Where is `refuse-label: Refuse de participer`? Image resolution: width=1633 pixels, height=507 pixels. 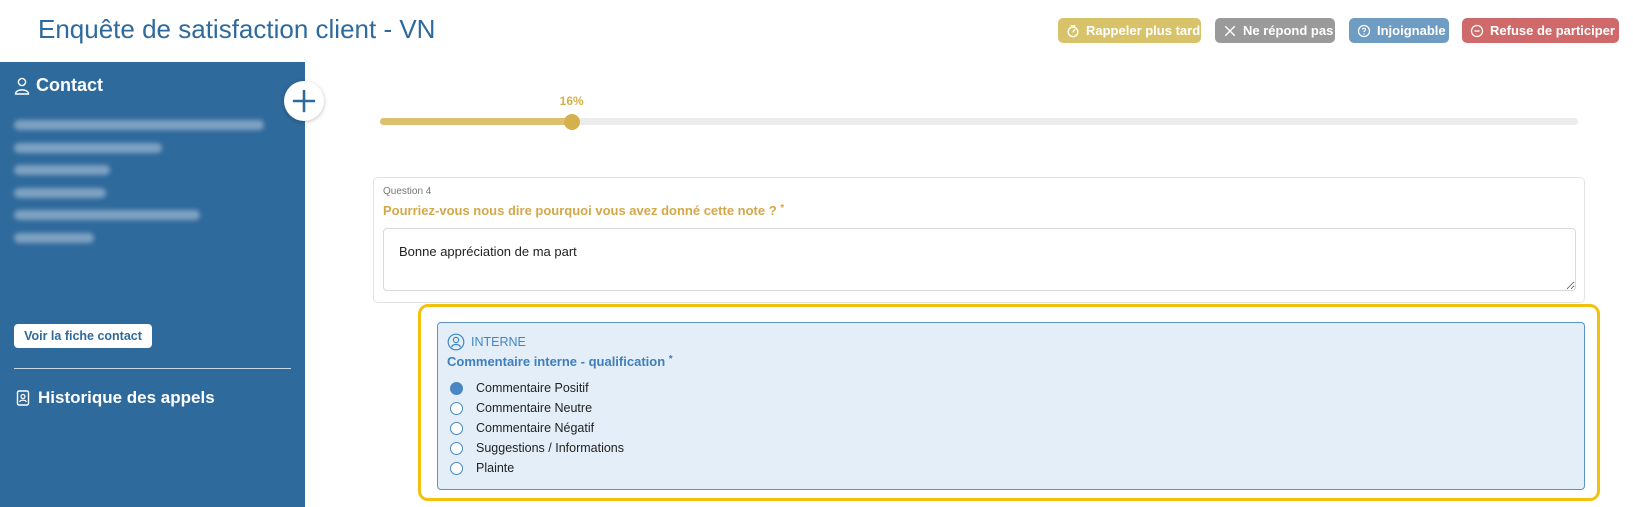 refuse-label: Refuse de participer is located at coordinates (1552, 30).